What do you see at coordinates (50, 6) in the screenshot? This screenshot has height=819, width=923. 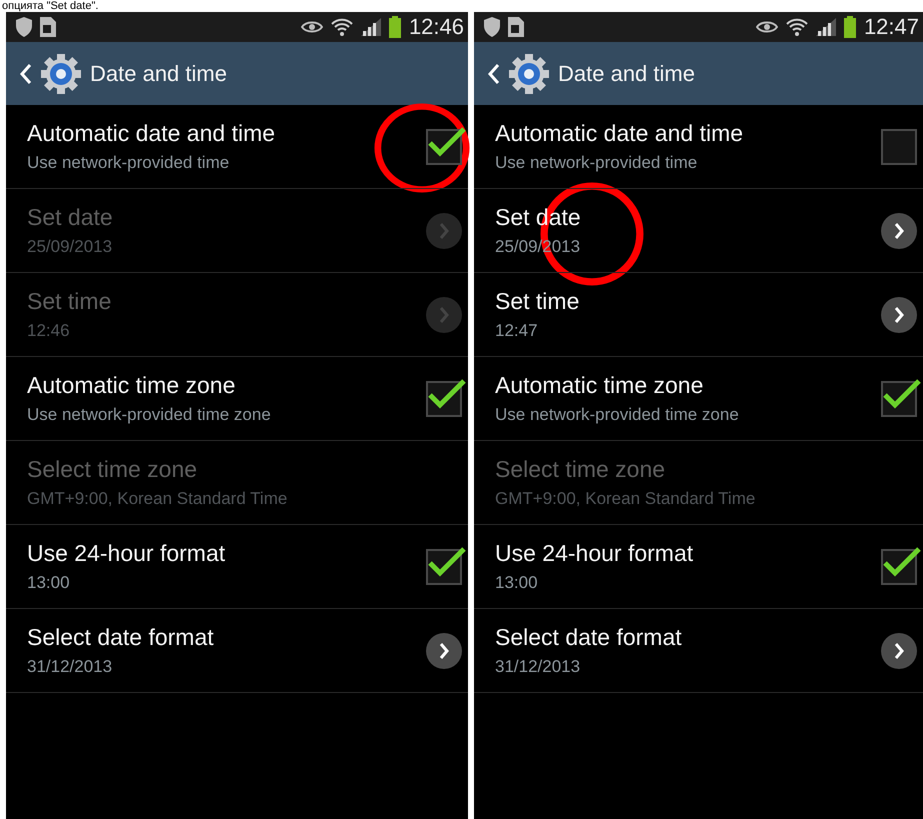 I see `caption-text: опцията "Set date".` at bounding box center [50, 6].